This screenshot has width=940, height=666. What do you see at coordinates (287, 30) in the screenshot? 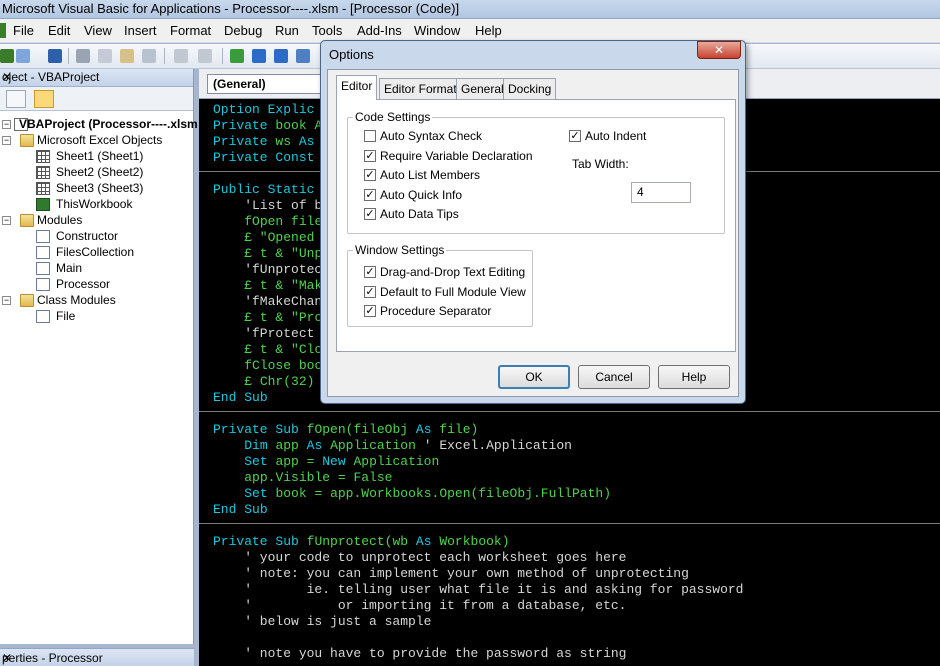
I see `menu-run: Run` at bounding box center [287, 30].